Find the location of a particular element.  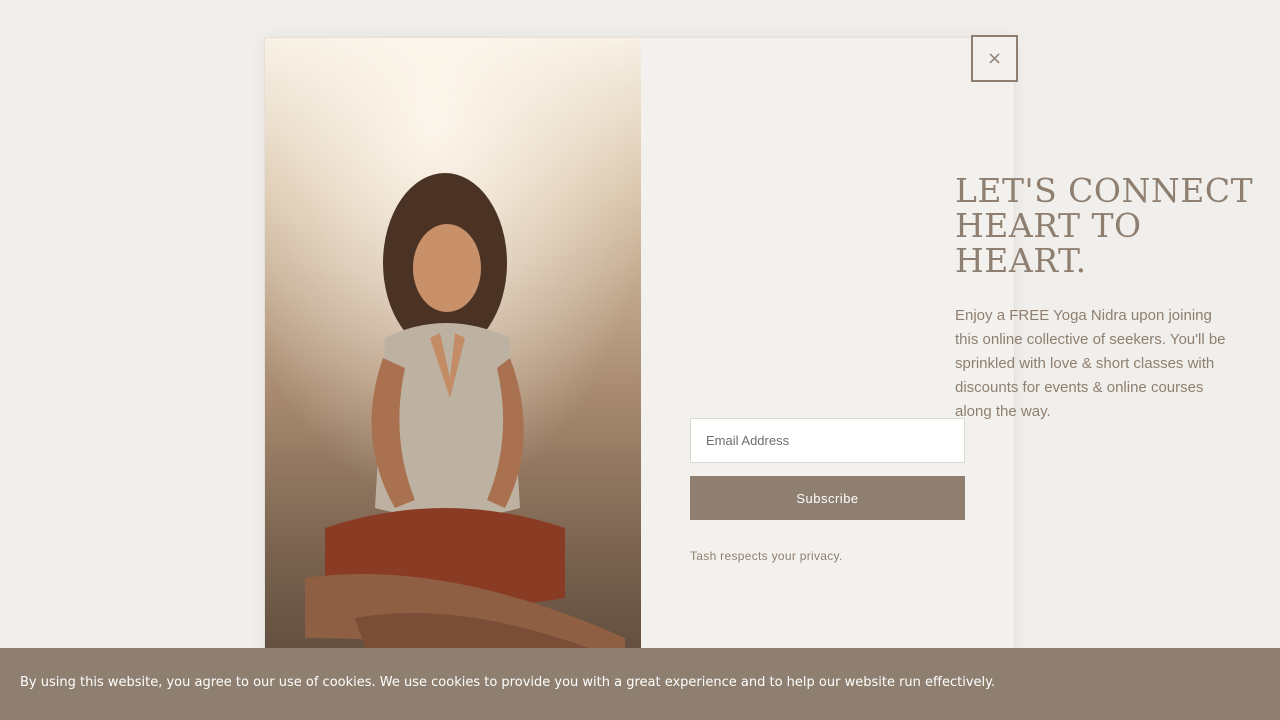

heading-line: heart. is located at coordinates (1021, 260).